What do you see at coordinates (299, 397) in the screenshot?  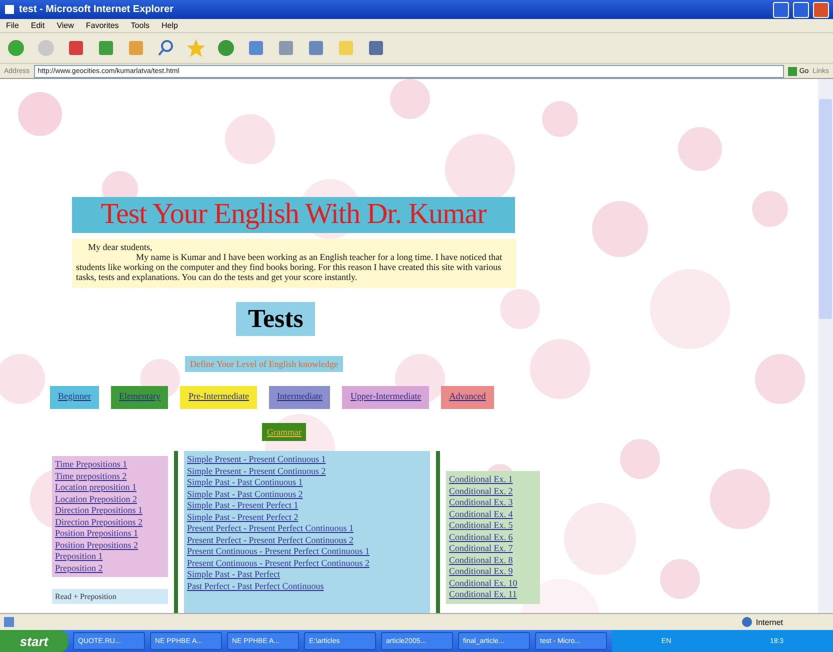 I see `level-button: Intermediate` at bounding box center [299, 397].